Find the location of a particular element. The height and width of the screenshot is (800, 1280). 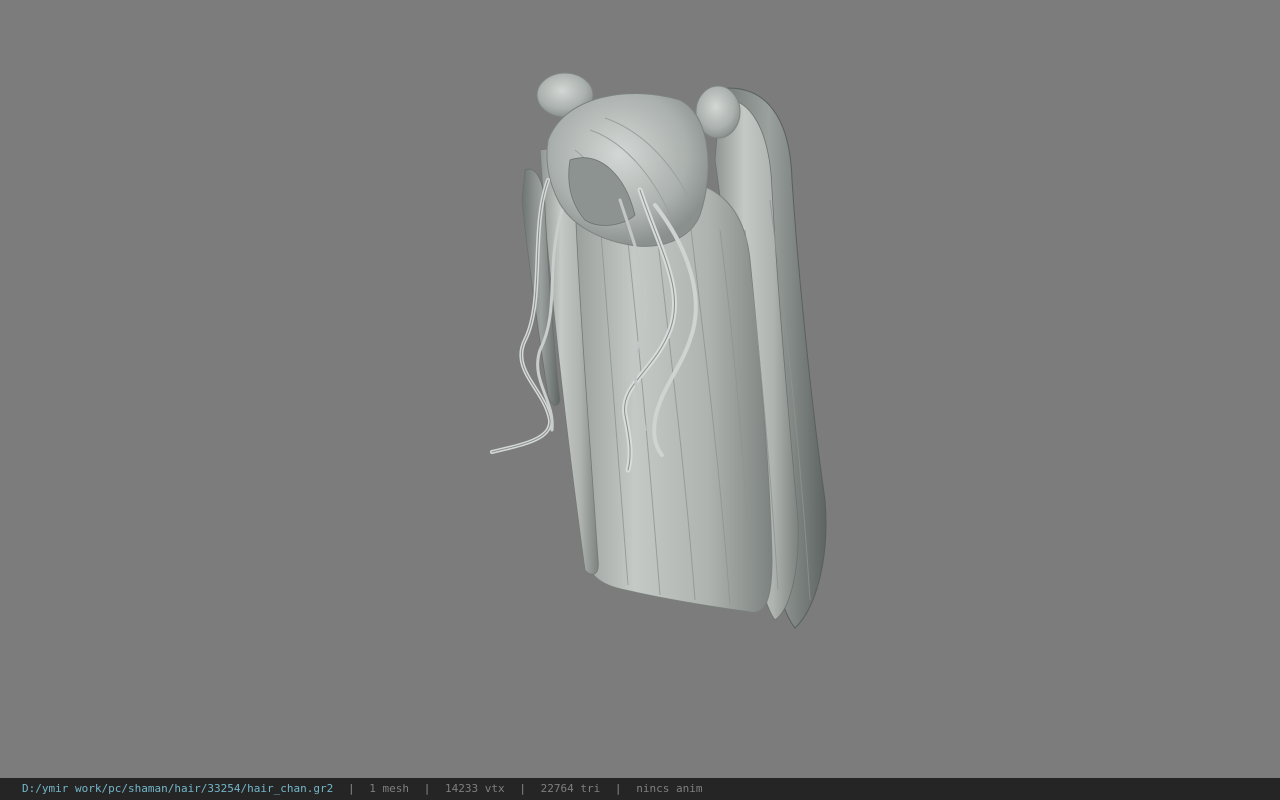

vertex-count: 14233 vtx is located at coordinates (475, 788).